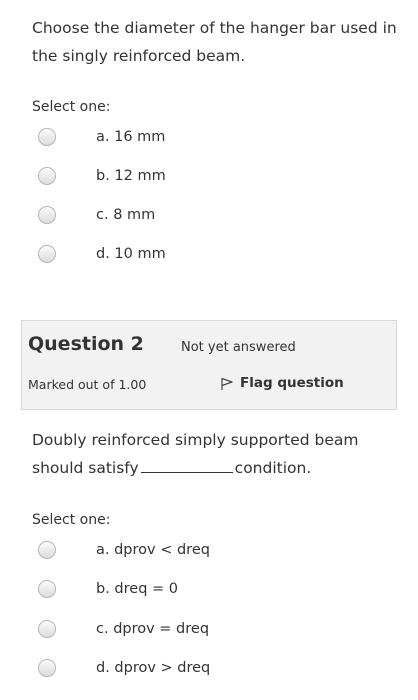 The width and height of the screenshot is (418, 700). Describe the element at coordinates (131, 254) in the screenshot. I see `q1-option-d-label: d. 10 mm` at that location.